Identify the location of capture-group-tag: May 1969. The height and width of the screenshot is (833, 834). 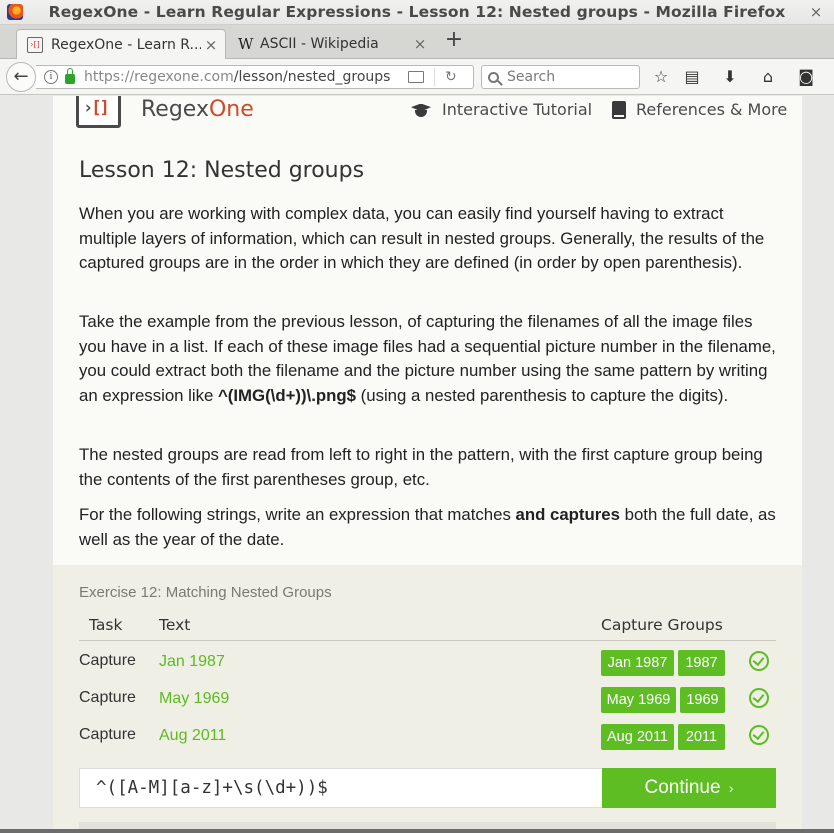
(638, 700).